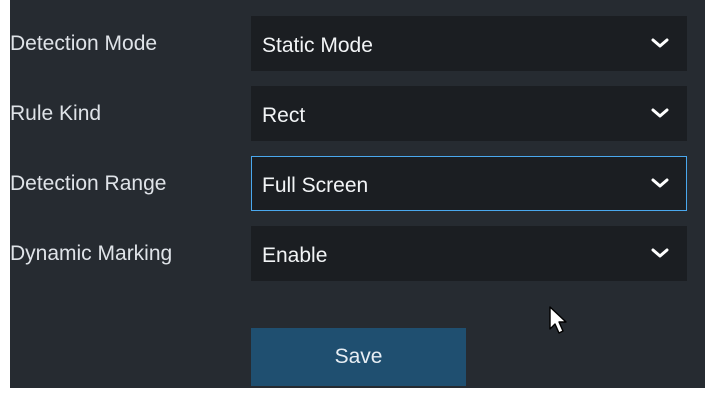 Image resolution: width=705 pixels, height=393 pixels. Describe the element at coordinates (295, 255) in the screenshot. I see `dynamic-marking-value: Enable` at that location.